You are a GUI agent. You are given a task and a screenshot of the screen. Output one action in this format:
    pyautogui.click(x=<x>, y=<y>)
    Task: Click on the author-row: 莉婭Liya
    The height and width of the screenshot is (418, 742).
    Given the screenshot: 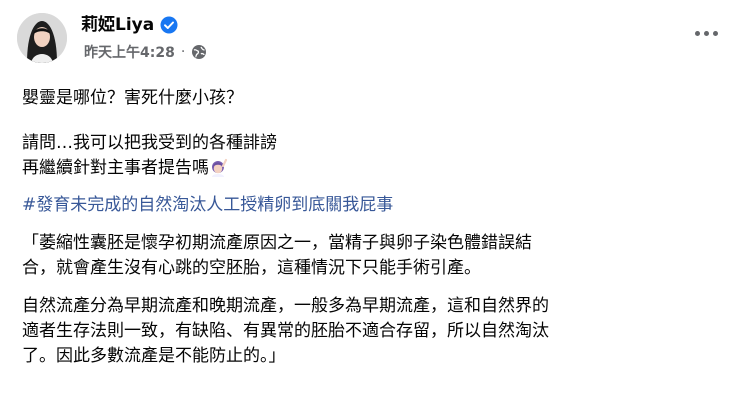 What is the action you would take?
    pyautogui.click(x=129, y=25)
    